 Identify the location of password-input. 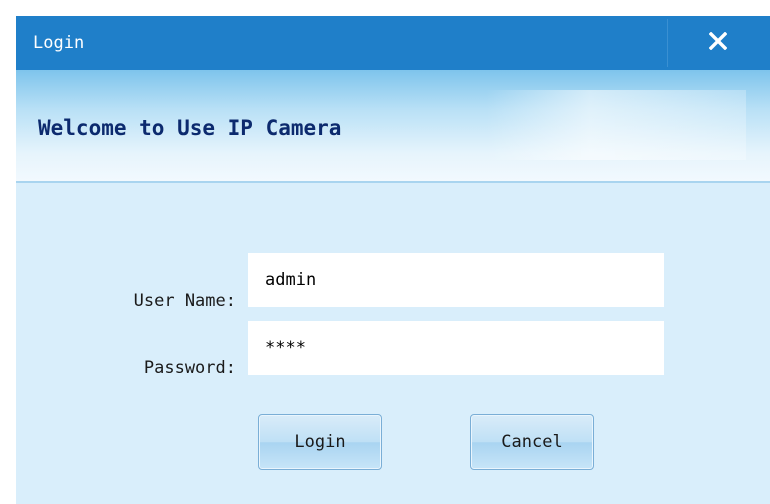
(456, 348).